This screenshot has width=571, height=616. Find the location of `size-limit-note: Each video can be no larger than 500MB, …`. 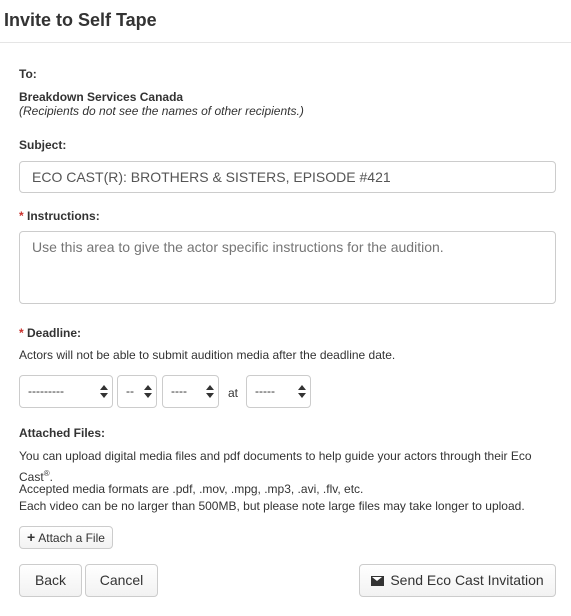

size-limit-note: Each video can be no larger than 500MB, … is located at coordinates (272, 506).